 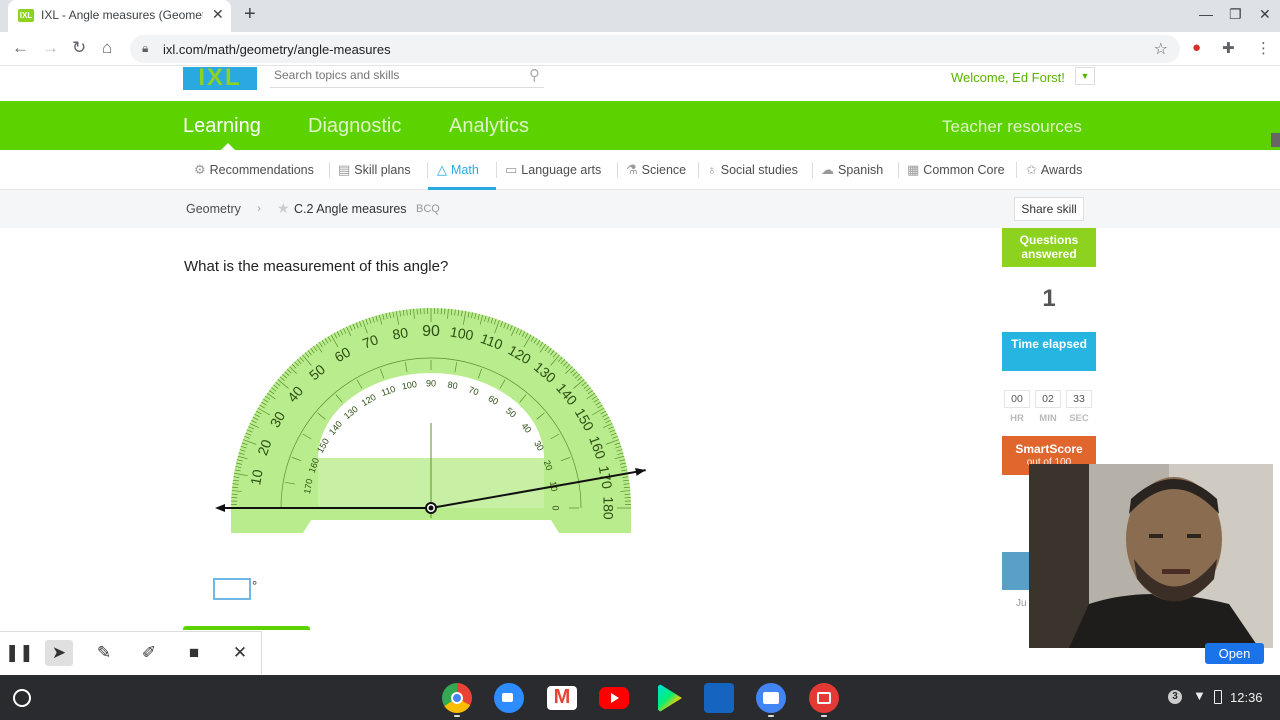 What do you see at coordinates (1228, 48) in the screenshot?
I see `extensions-puzzle-icon: ✚` at bounding box center [1228, 48].